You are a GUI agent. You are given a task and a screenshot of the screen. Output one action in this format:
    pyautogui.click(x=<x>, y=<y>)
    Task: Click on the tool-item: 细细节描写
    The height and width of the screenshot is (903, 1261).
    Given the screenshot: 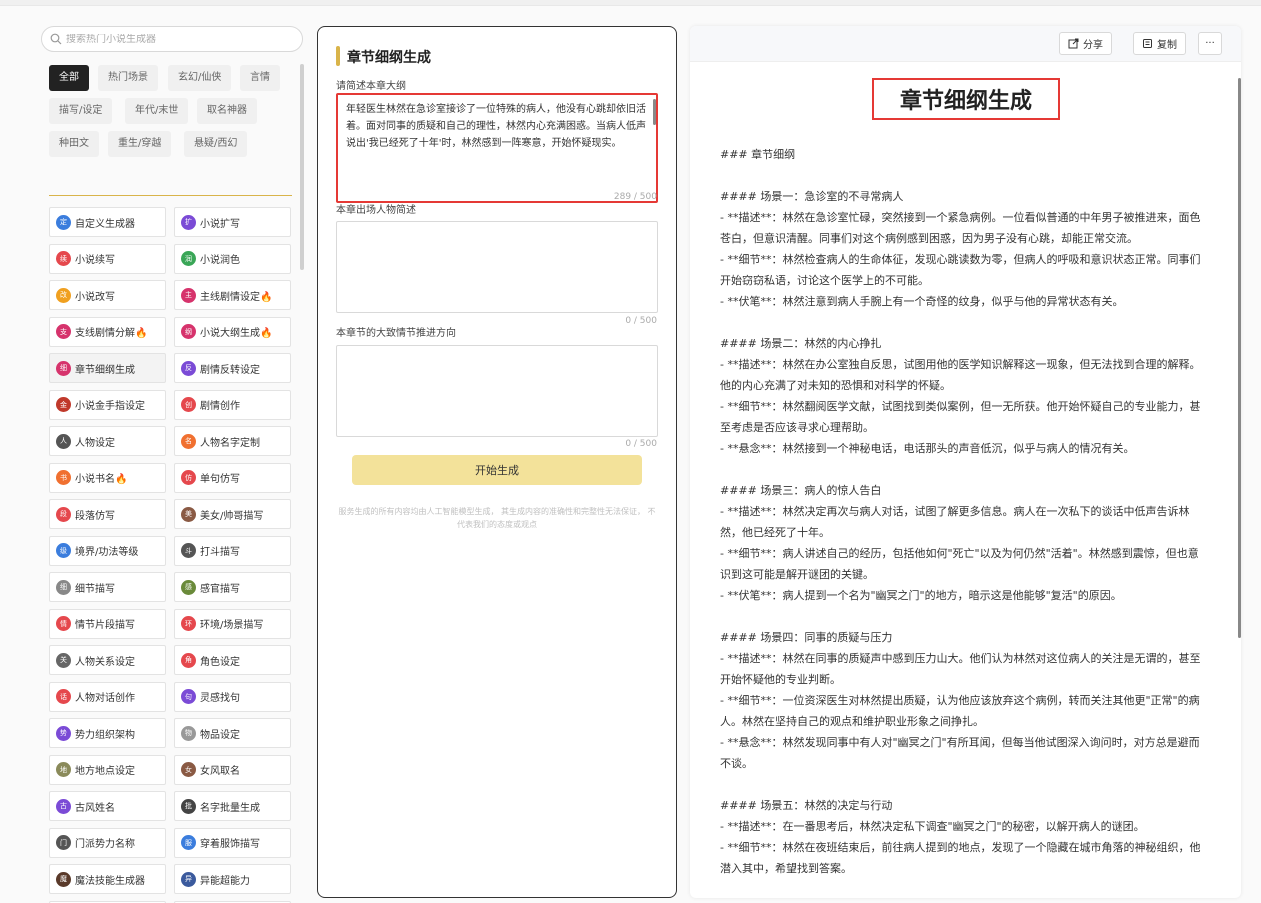 What is the action you would take?
    pyautogui.click(x=107, y=587)
    